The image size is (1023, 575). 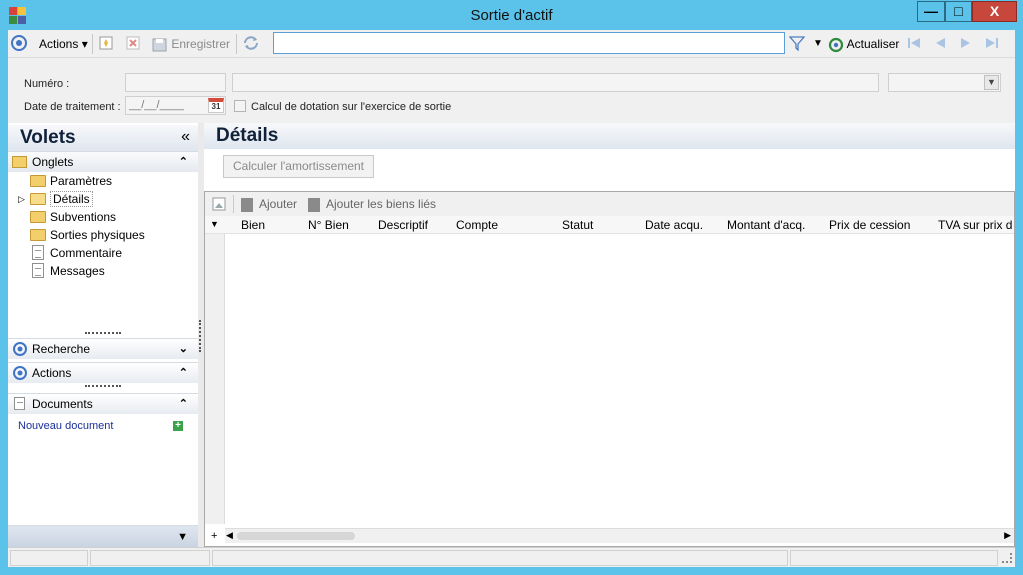 What do you see at coordinates (1007, 558) in the screenshot?
I see `resize-grip-icon` at bounding box center [1007, 558].